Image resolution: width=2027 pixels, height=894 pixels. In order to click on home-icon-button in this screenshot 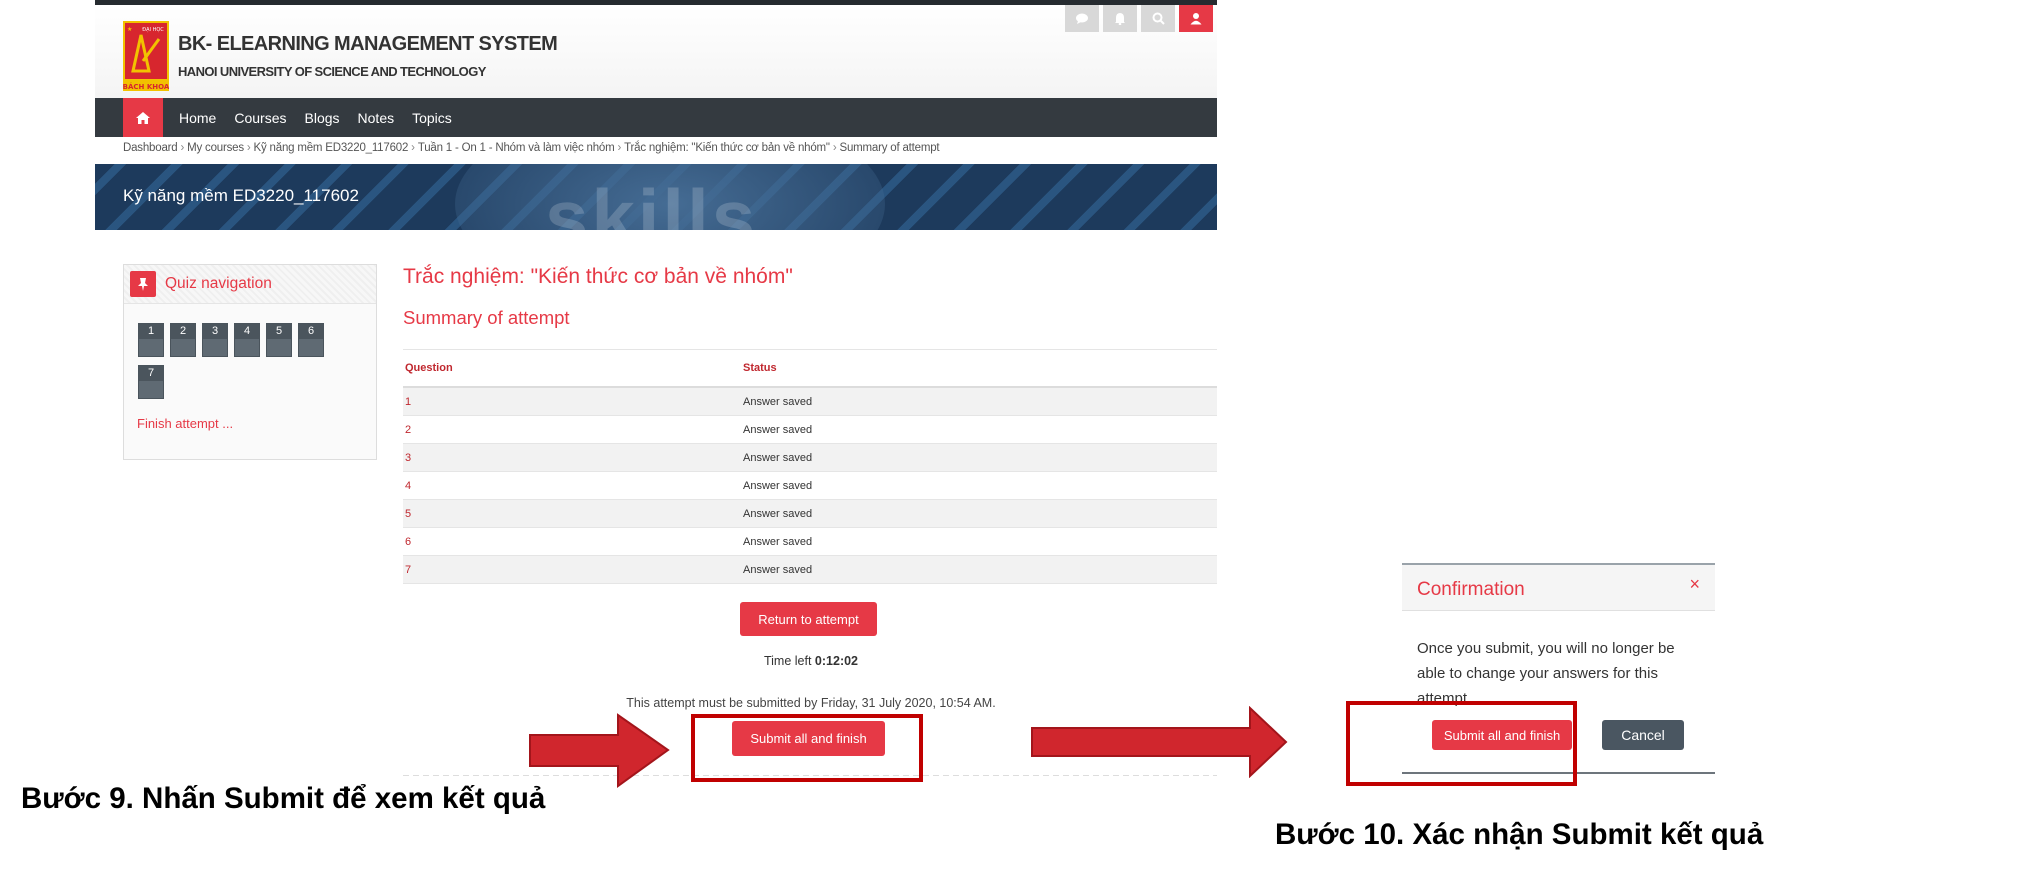, I will do `click(143, 117)`.